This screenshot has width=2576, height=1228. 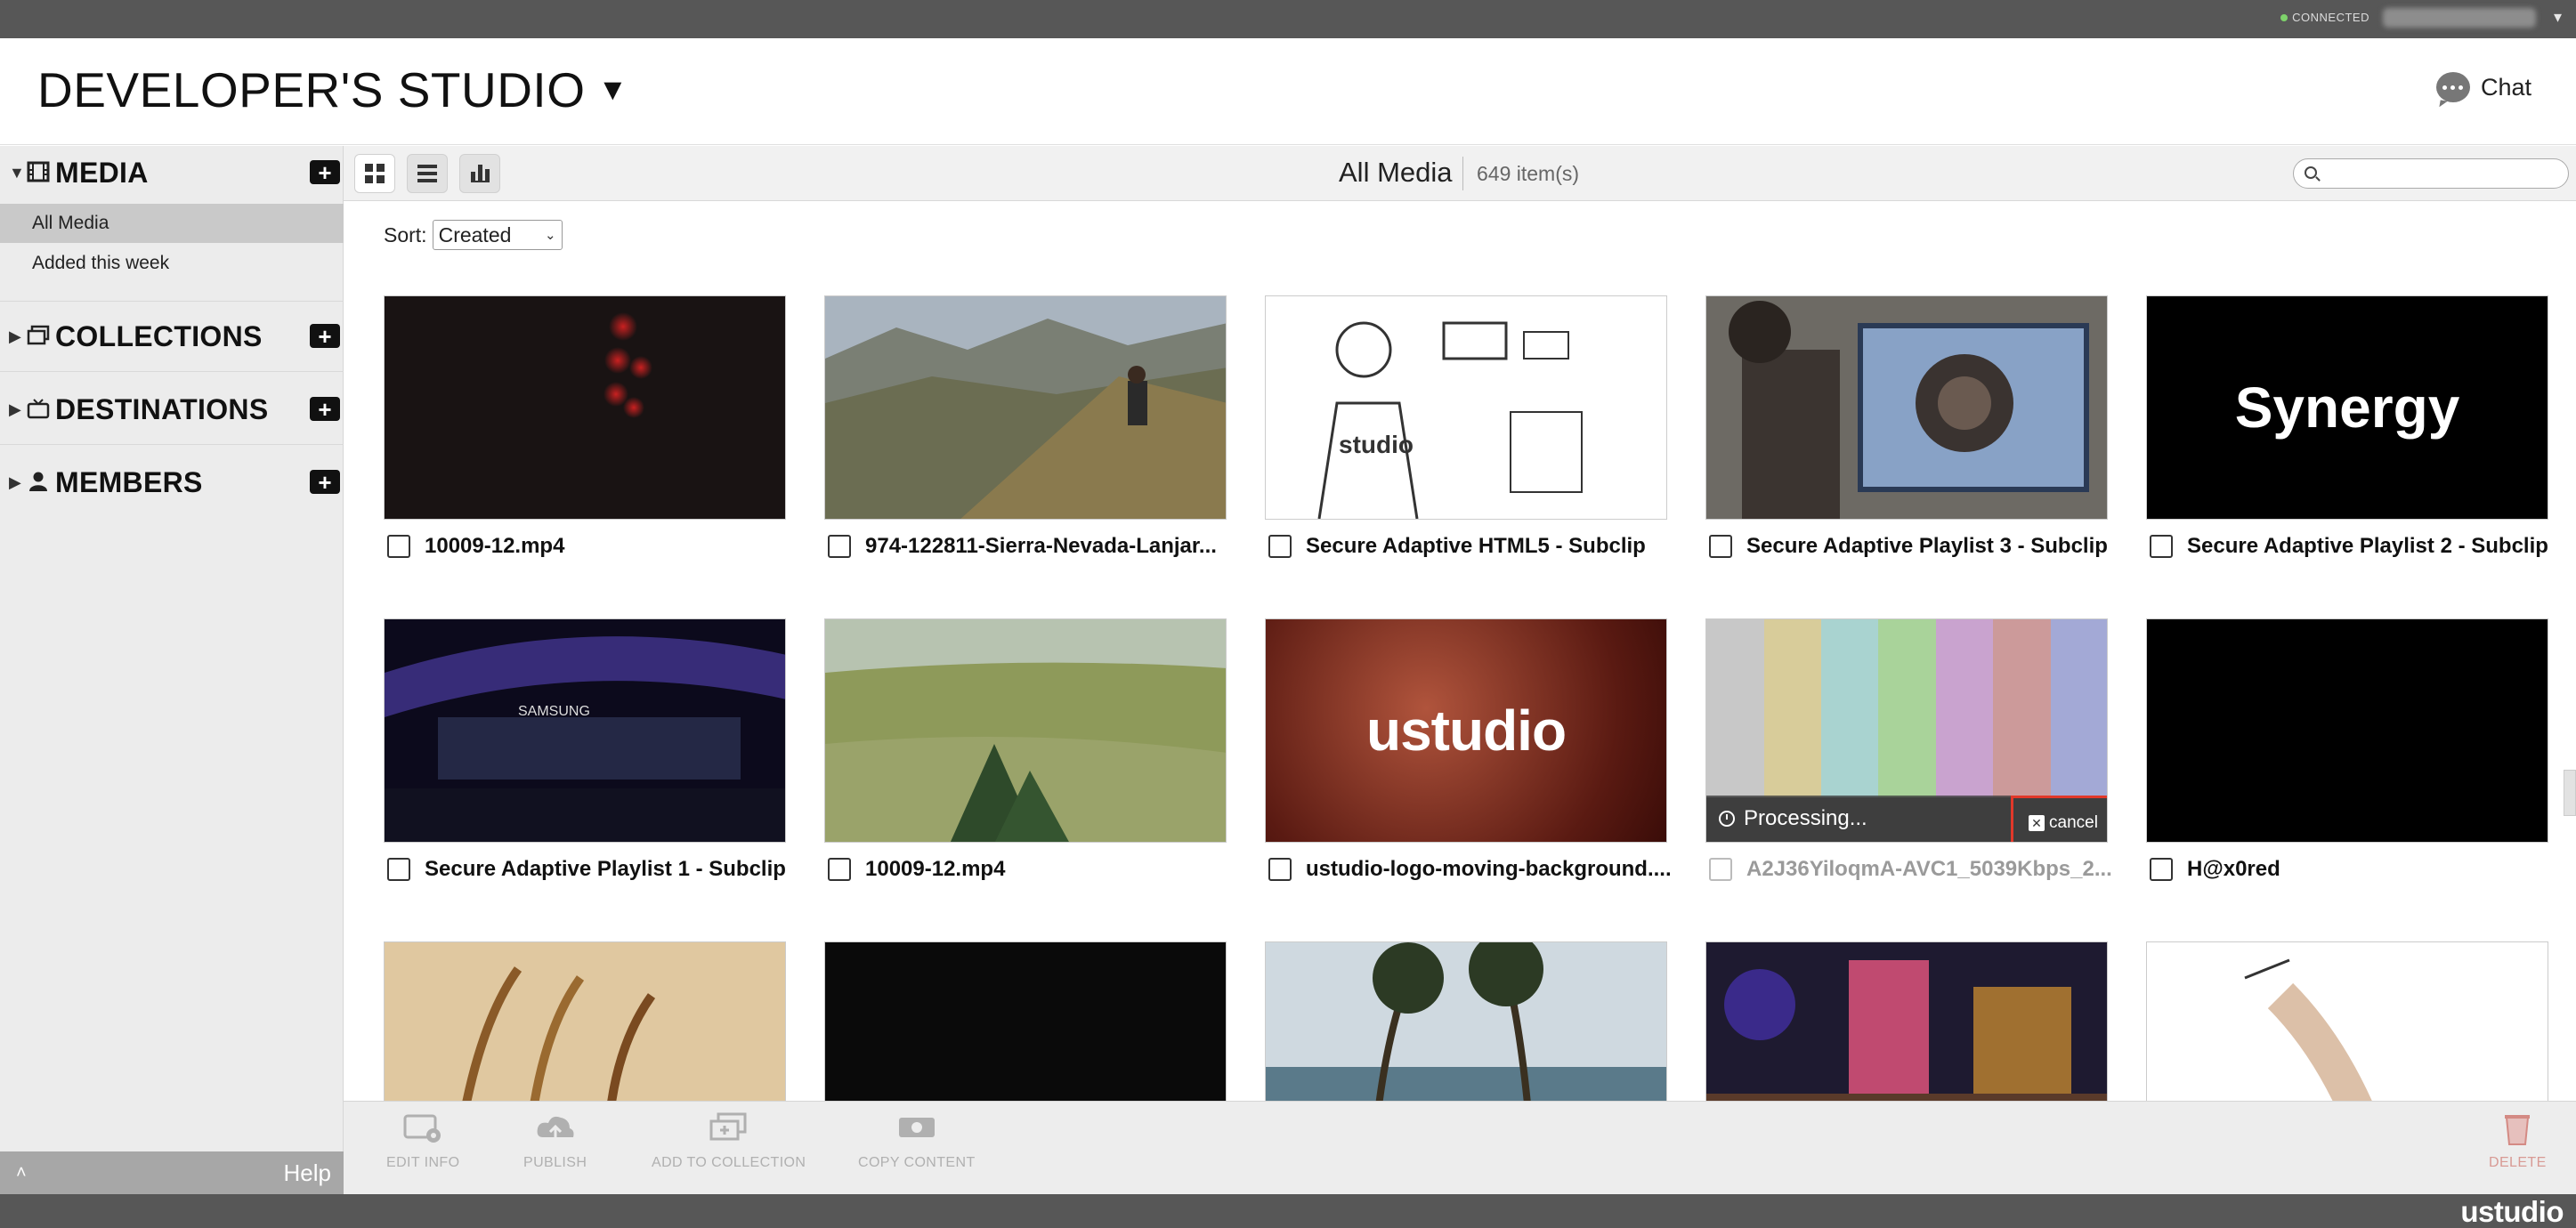 I want to click on sidebar-item-all-media: All Media, so click(x=172, y=223).